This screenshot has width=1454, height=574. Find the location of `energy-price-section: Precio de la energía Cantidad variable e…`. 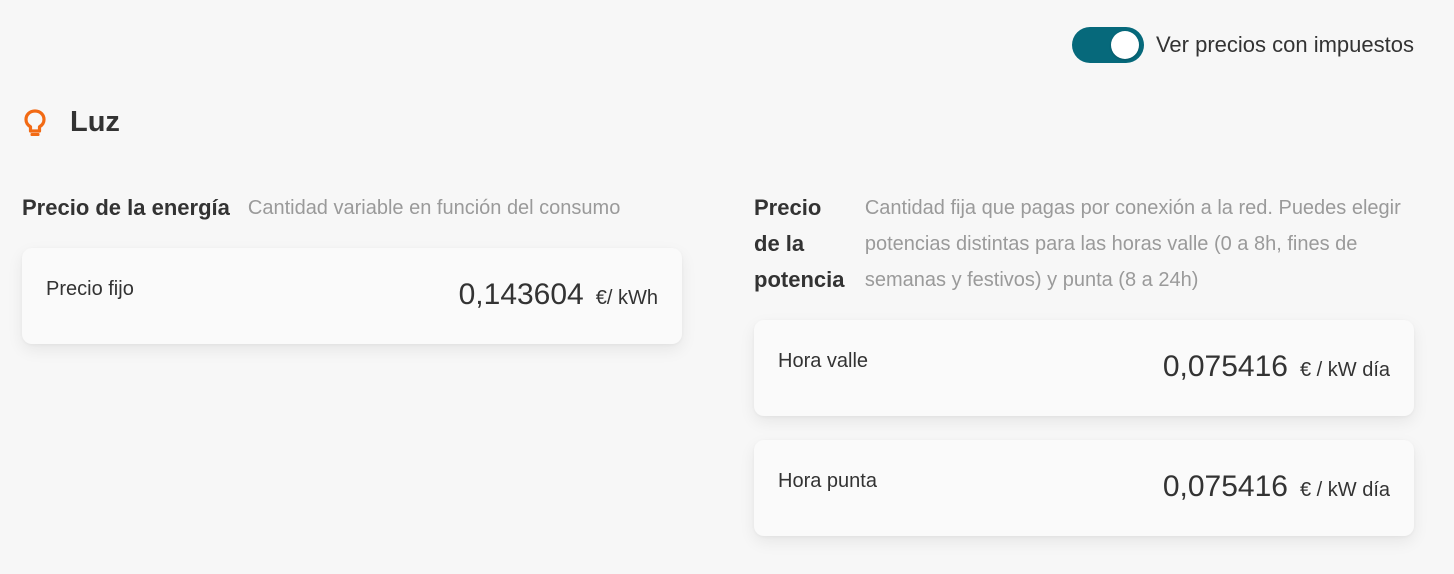

energy-price-section: Precio de la energía Cantidad variable e… is located at coordinates (352, 267).